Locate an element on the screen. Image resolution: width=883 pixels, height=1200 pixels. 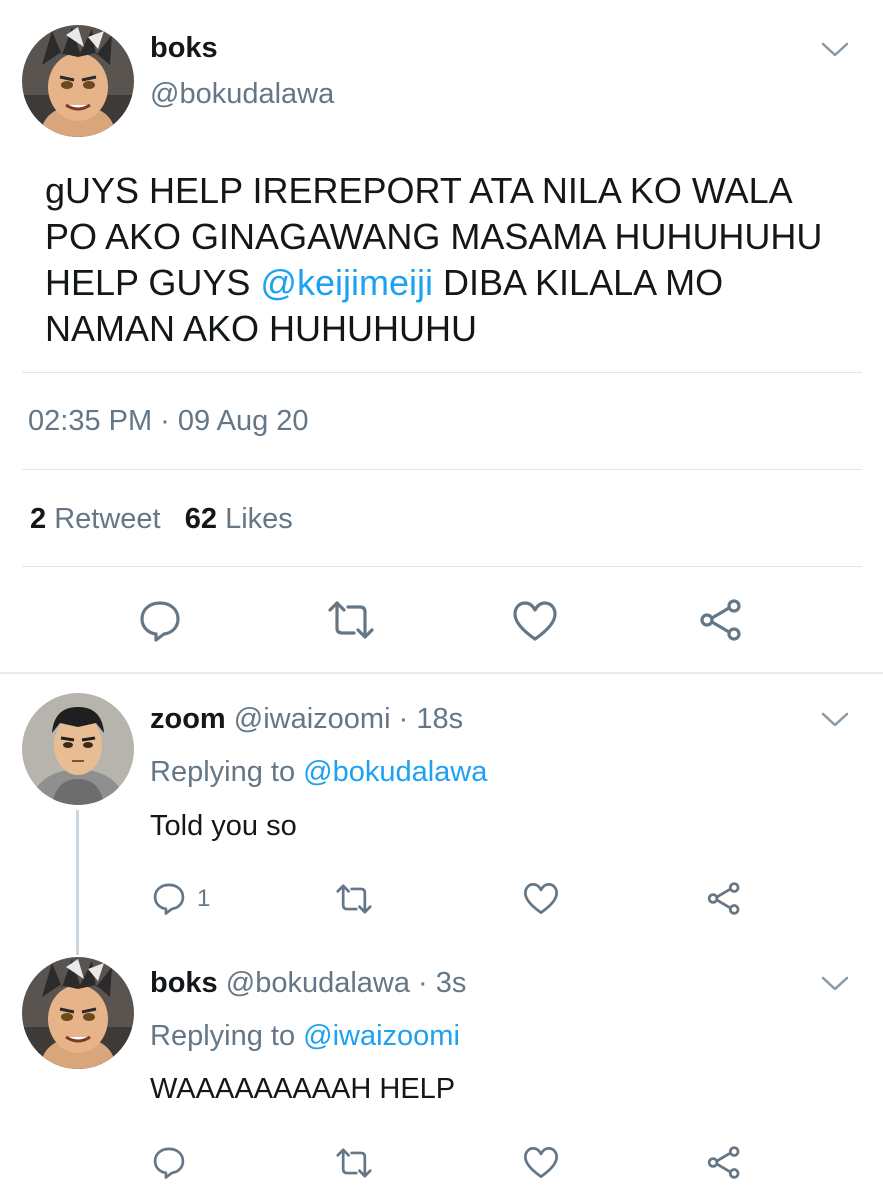
reply-text: Told you so is located at coordinates (223, 826).